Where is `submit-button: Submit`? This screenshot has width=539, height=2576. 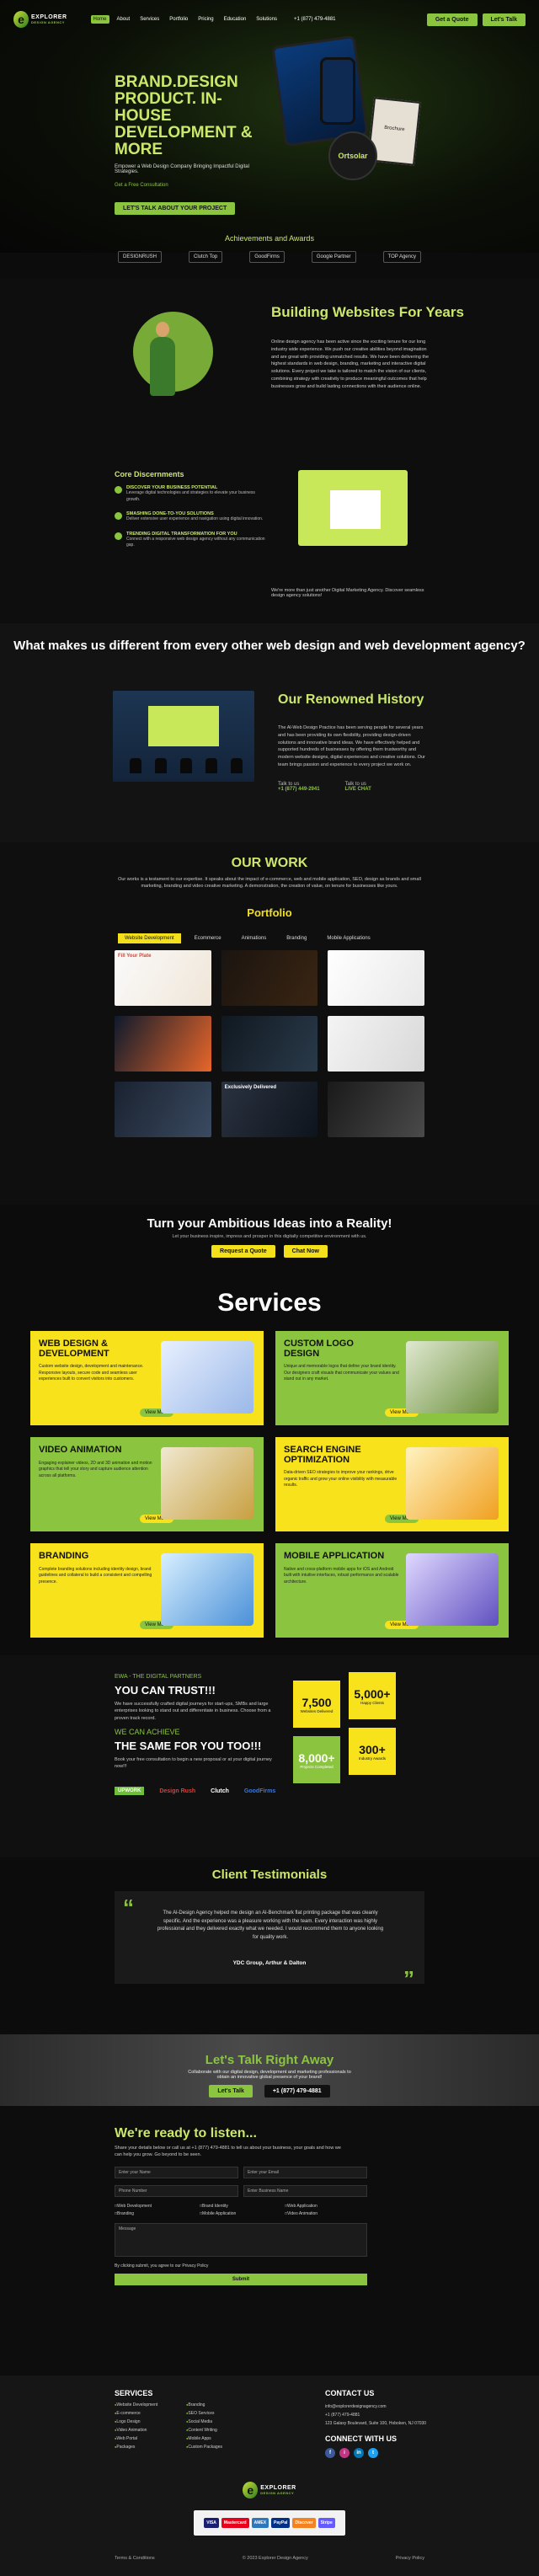 submit-button: Submit is located at coordinates (241, 2279).